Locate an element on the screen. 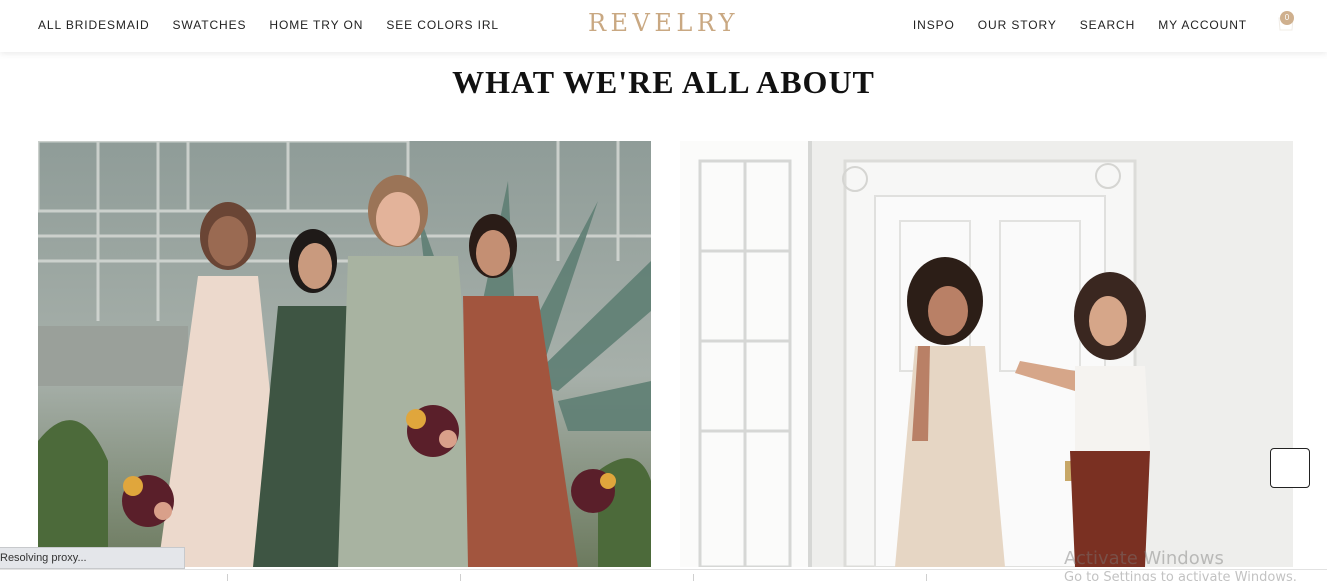 The image size is (1327, 581). nav-our-story: OUR STORY is located at coordinates (1017, 25).